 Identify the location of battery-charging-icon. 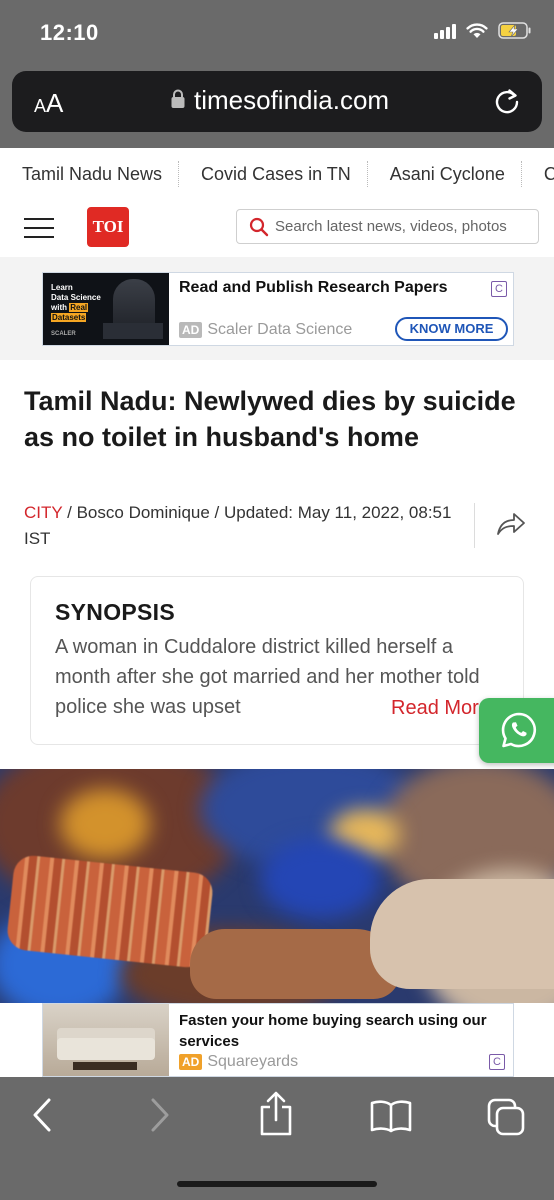
(515, 30).